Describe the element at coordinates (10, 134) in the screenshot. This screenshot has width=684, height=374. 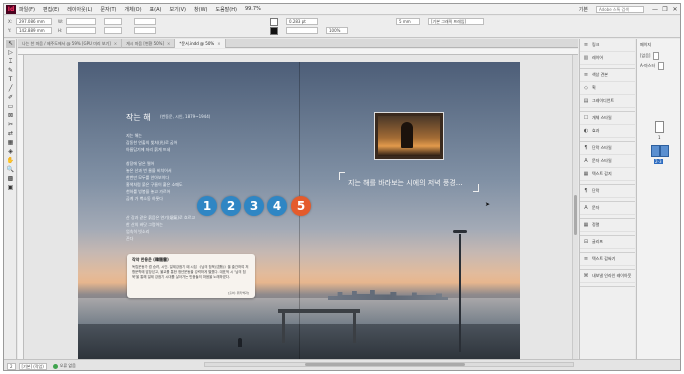
I see `free-transform-tool-icon: ⇄` at that location.